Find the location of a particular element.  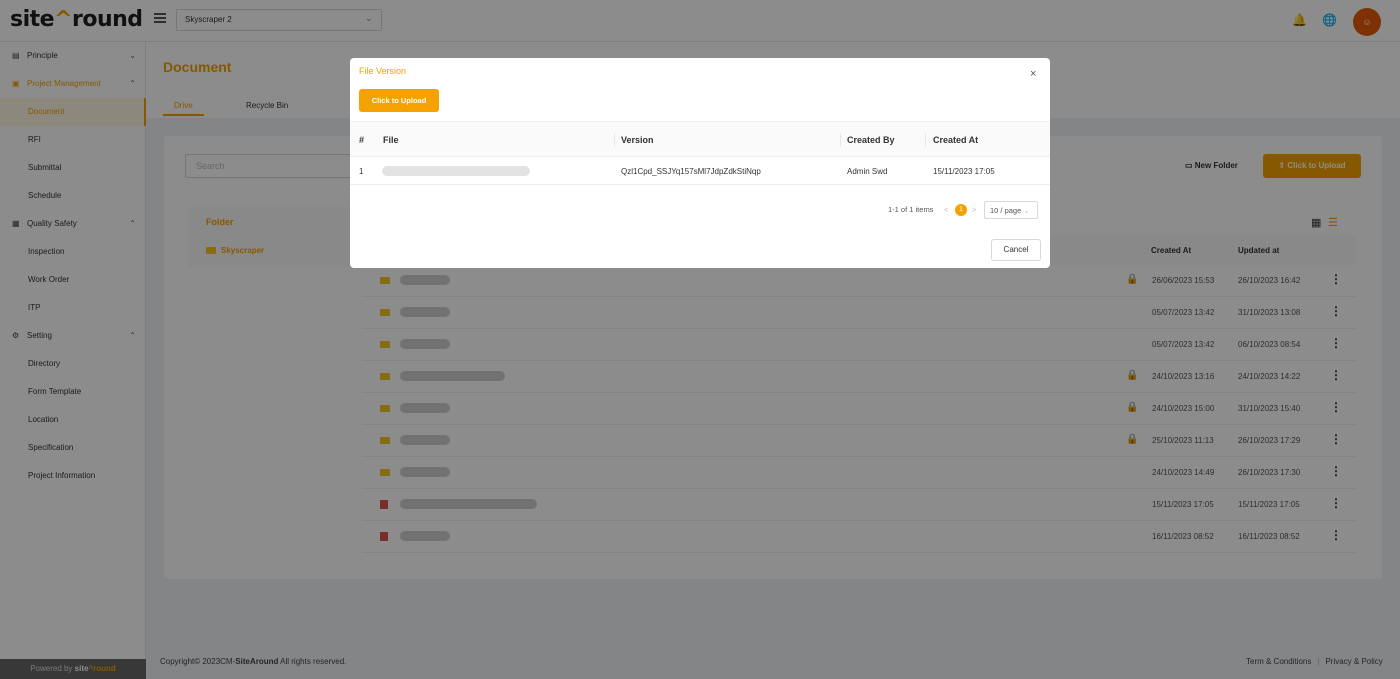

pagination-next: > is located at coordinates (974, 209).